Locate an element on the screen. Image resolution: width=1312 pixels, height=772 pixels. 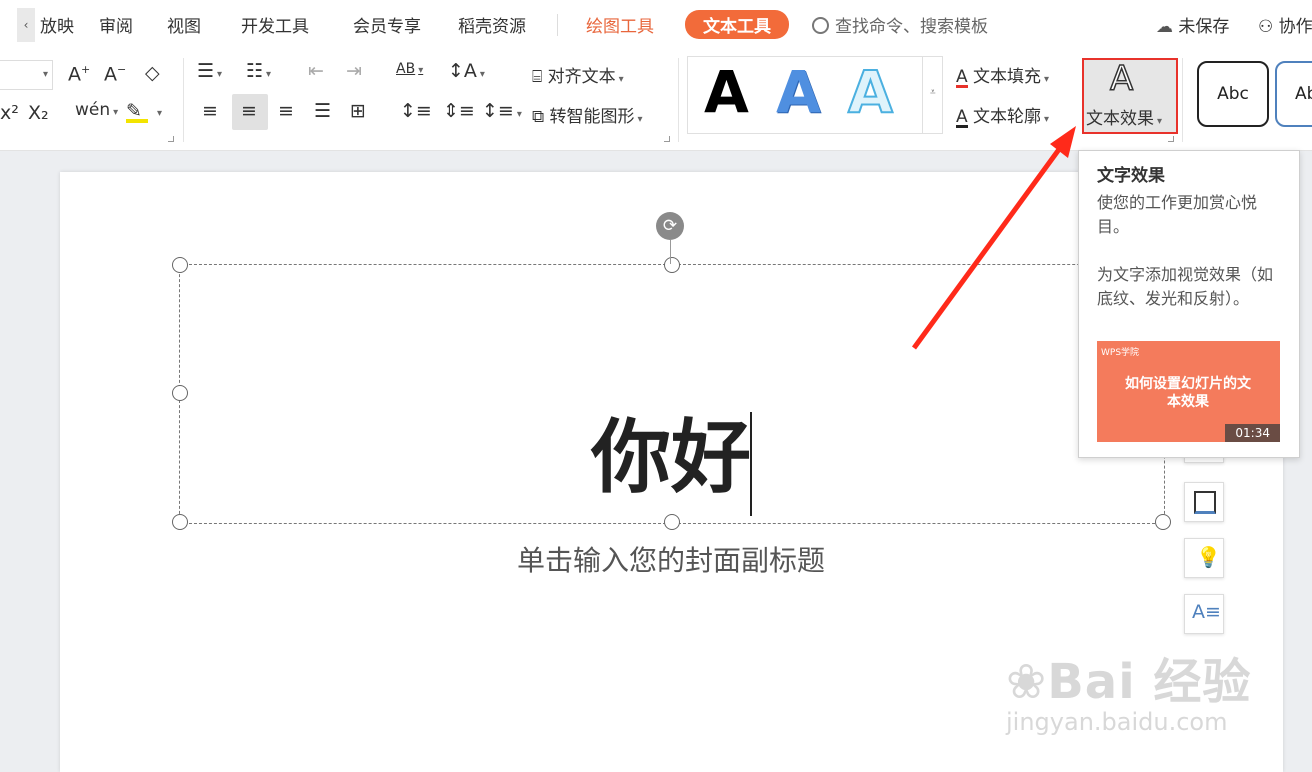
align-center-icon: ≡ is located at coordinates (249, 111).